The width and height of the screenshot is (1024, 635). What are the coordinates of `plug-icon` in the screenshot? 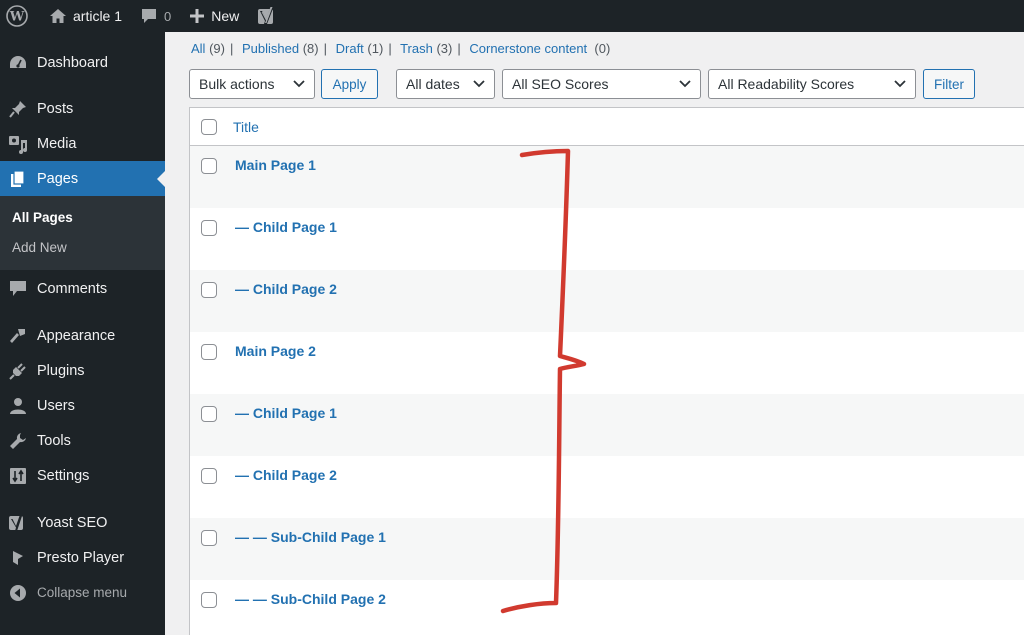 It's located at (18, 371).